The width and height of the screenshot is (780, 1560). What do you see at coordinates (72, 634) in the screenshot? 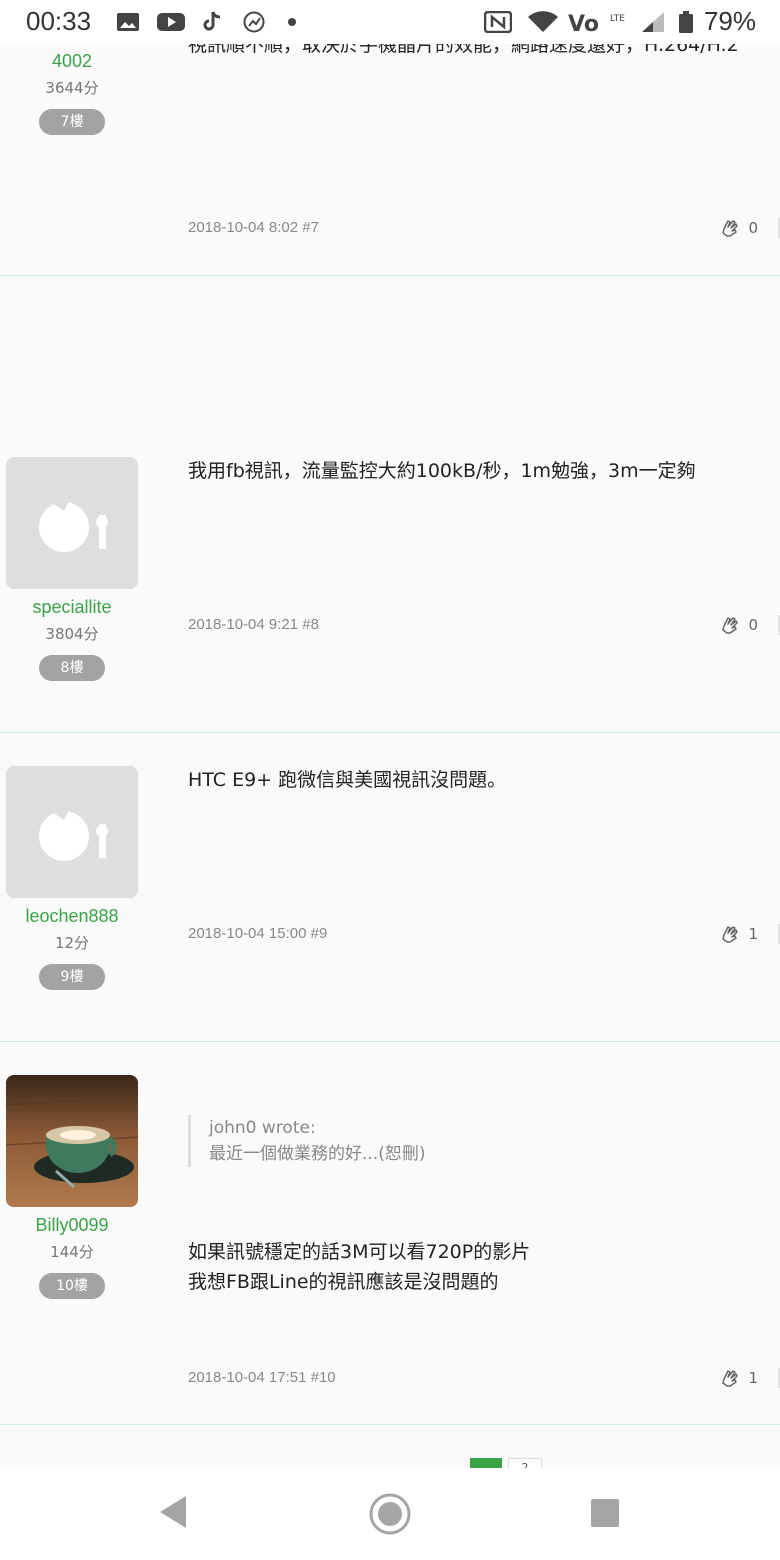
I see `user-score: 3804分` at bounding box center [72, 634].